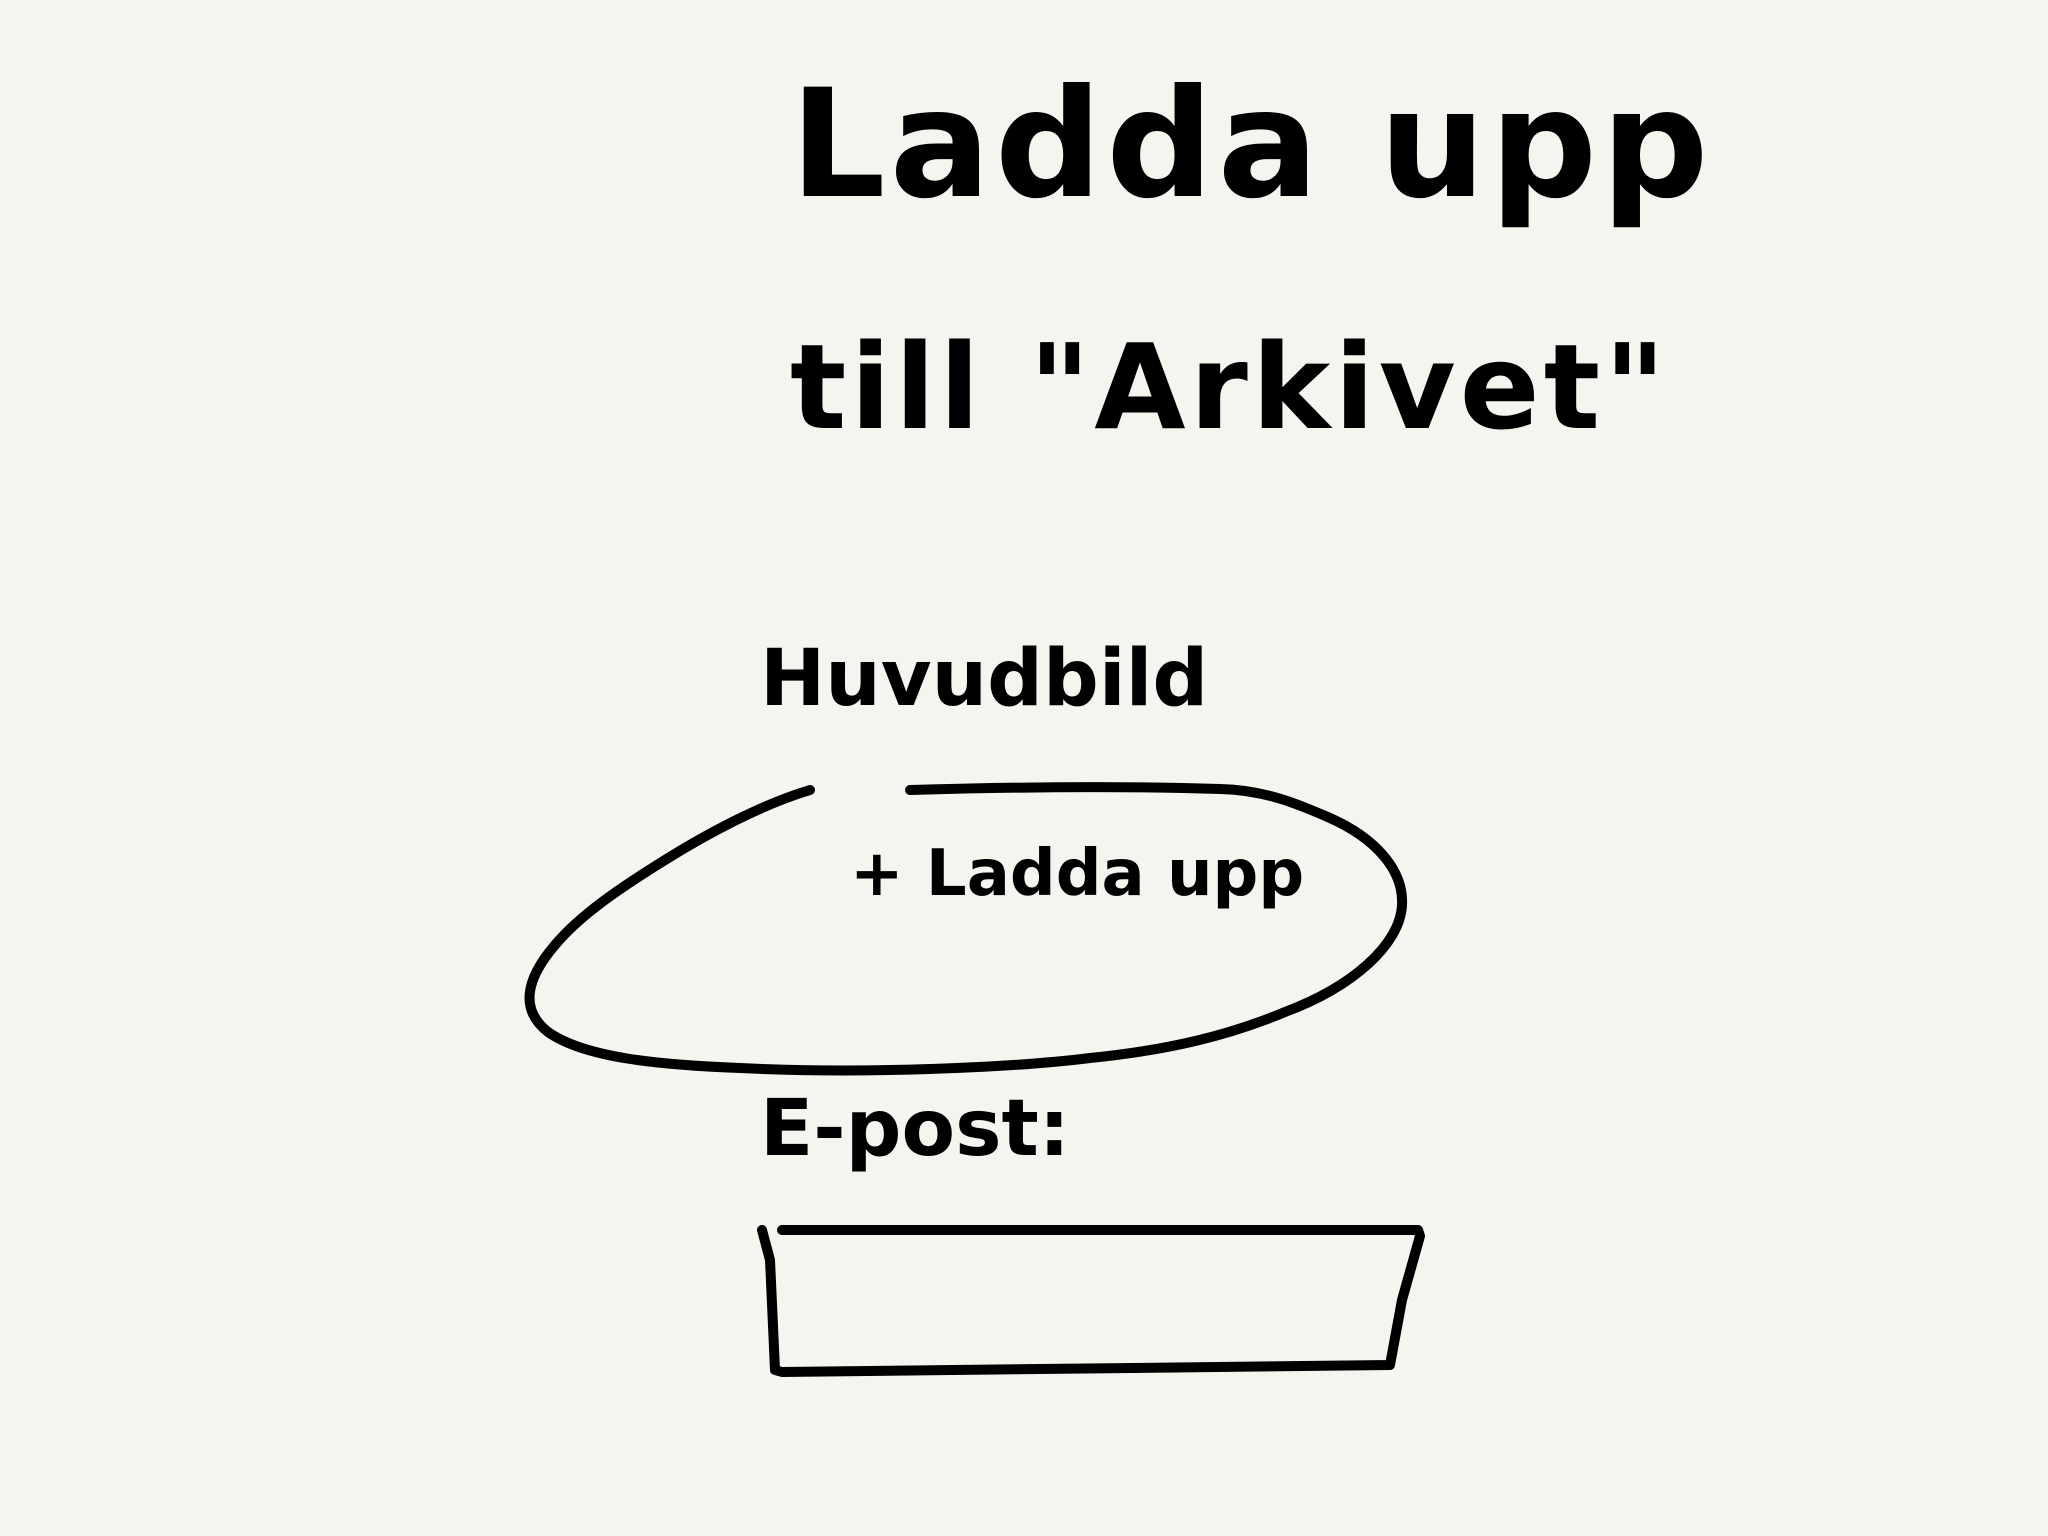 The width and height of the screenshot is (2048, 1536). I want to click on email-field, so click(1097, 1299).